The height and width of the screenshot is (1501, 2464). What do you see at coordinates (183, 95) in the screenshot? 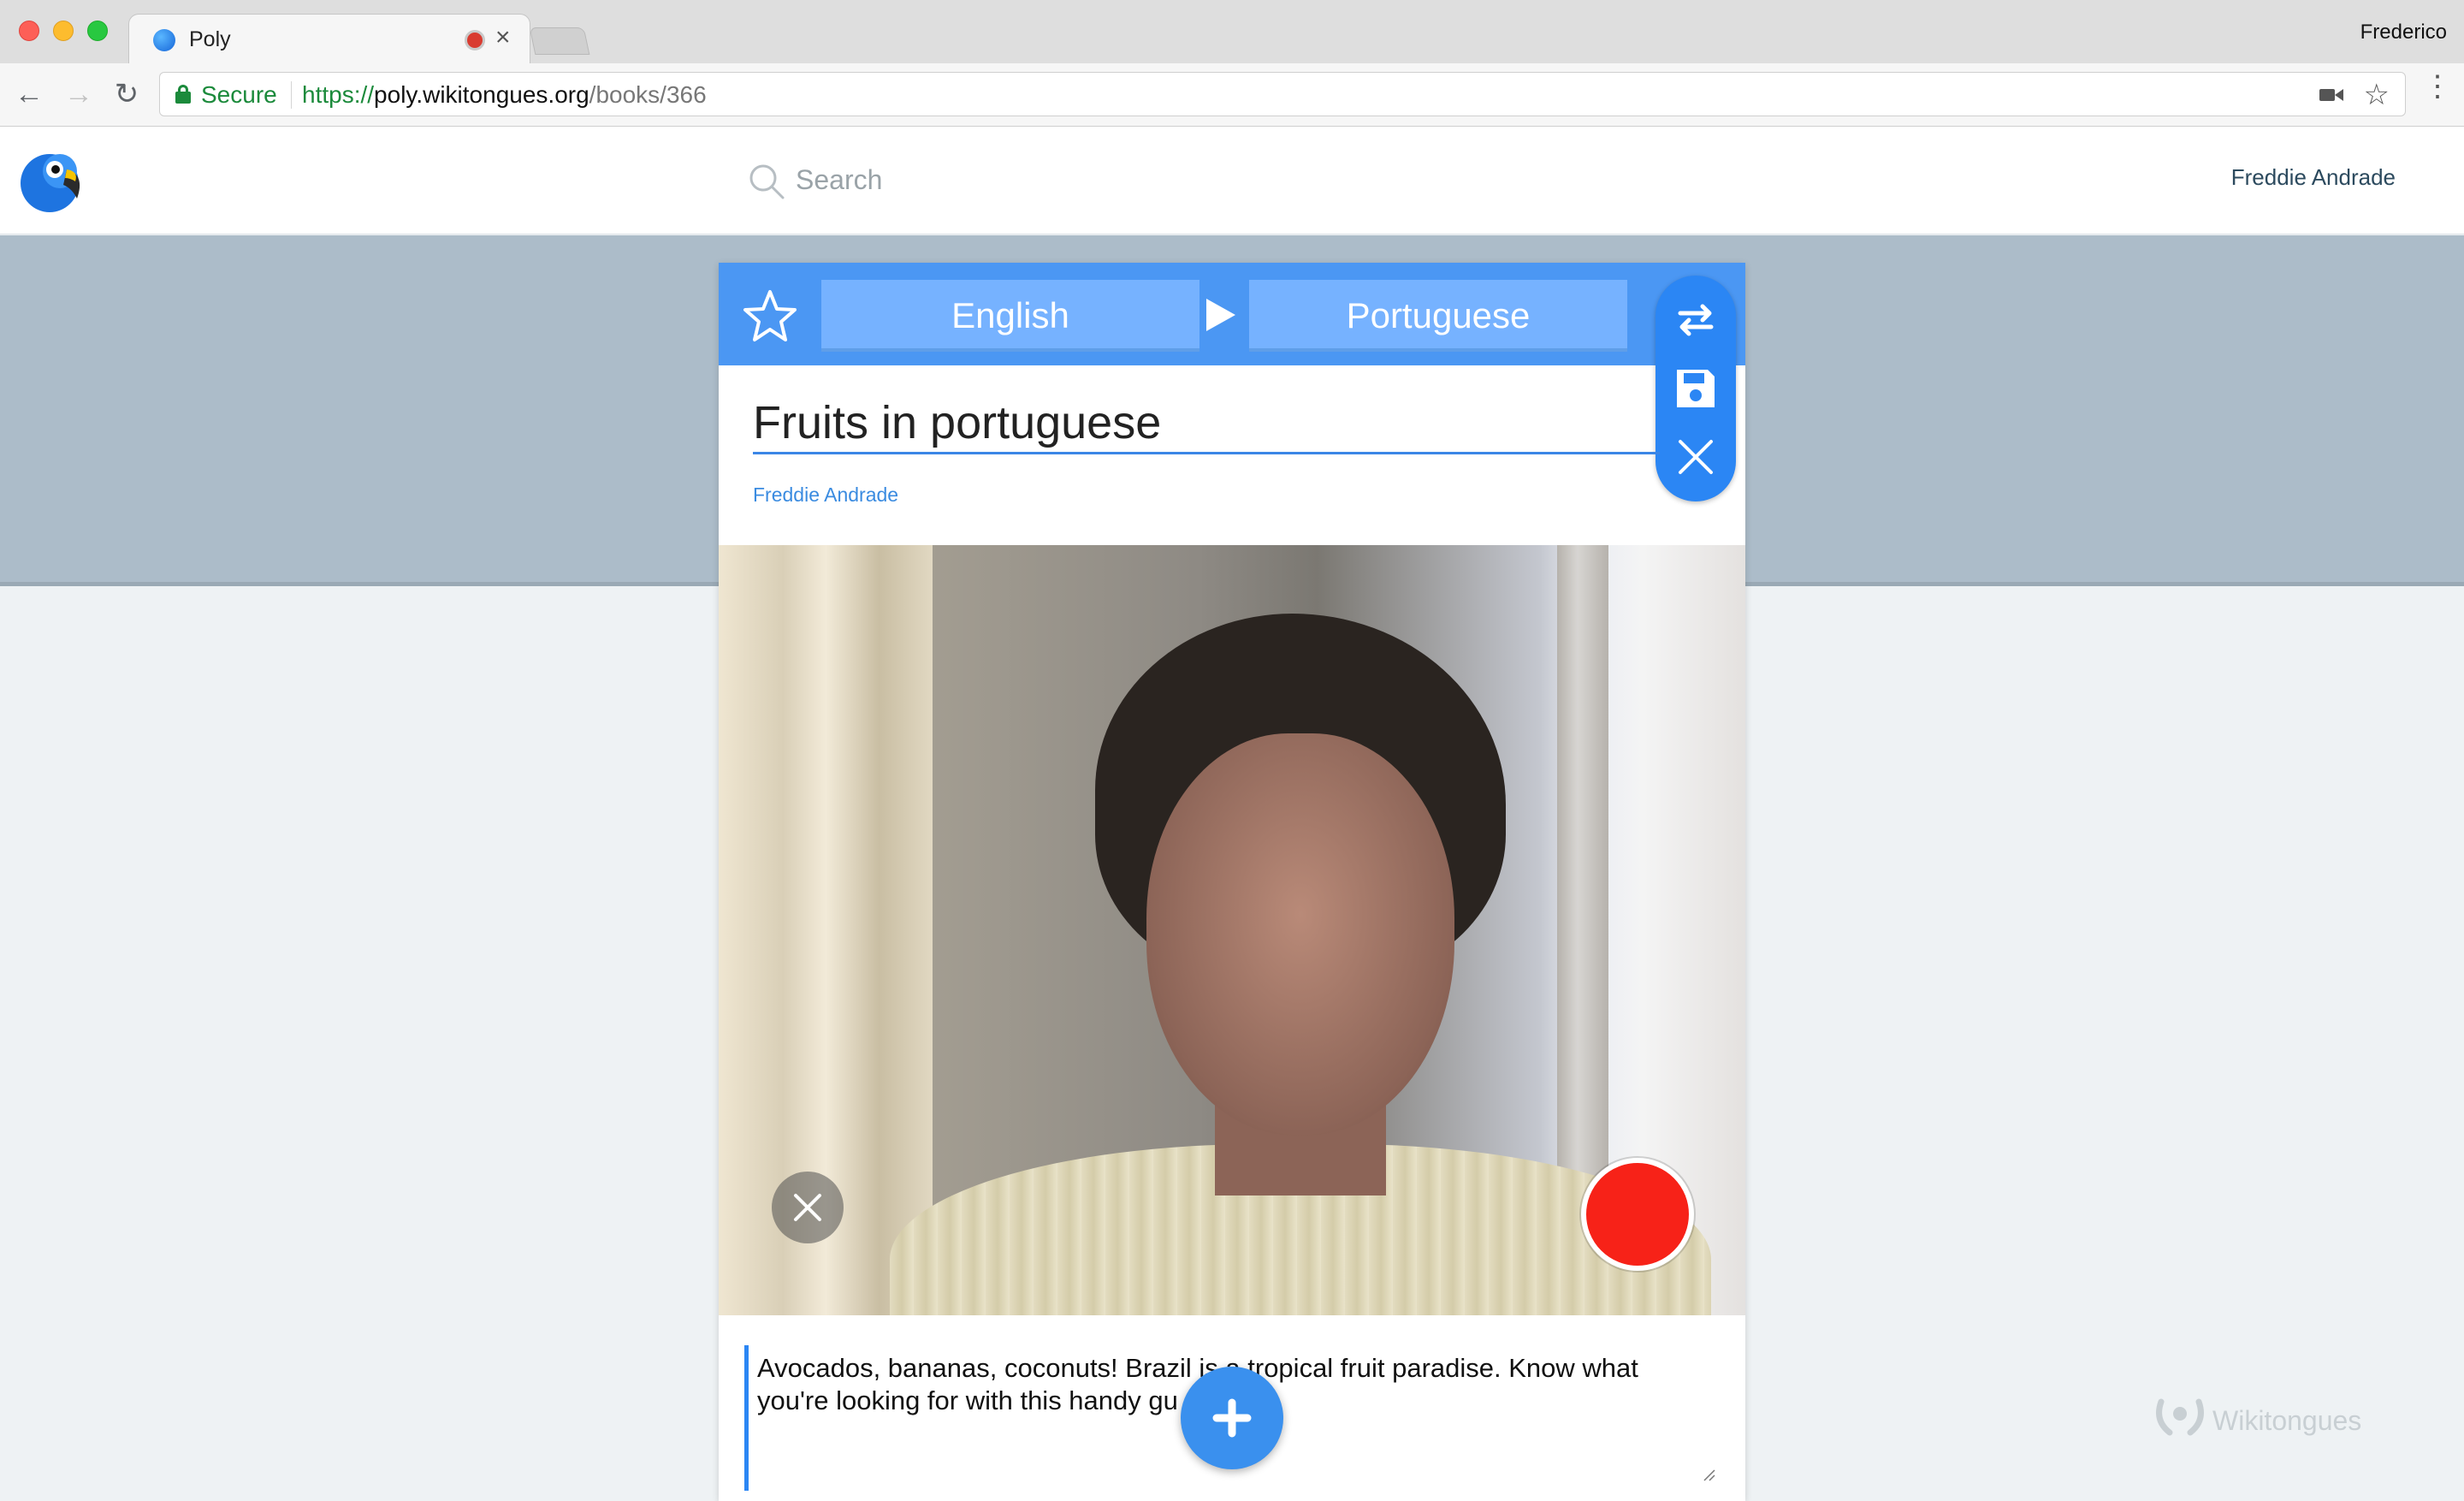
I see `lock-icon` at bounding box center [183, 95].